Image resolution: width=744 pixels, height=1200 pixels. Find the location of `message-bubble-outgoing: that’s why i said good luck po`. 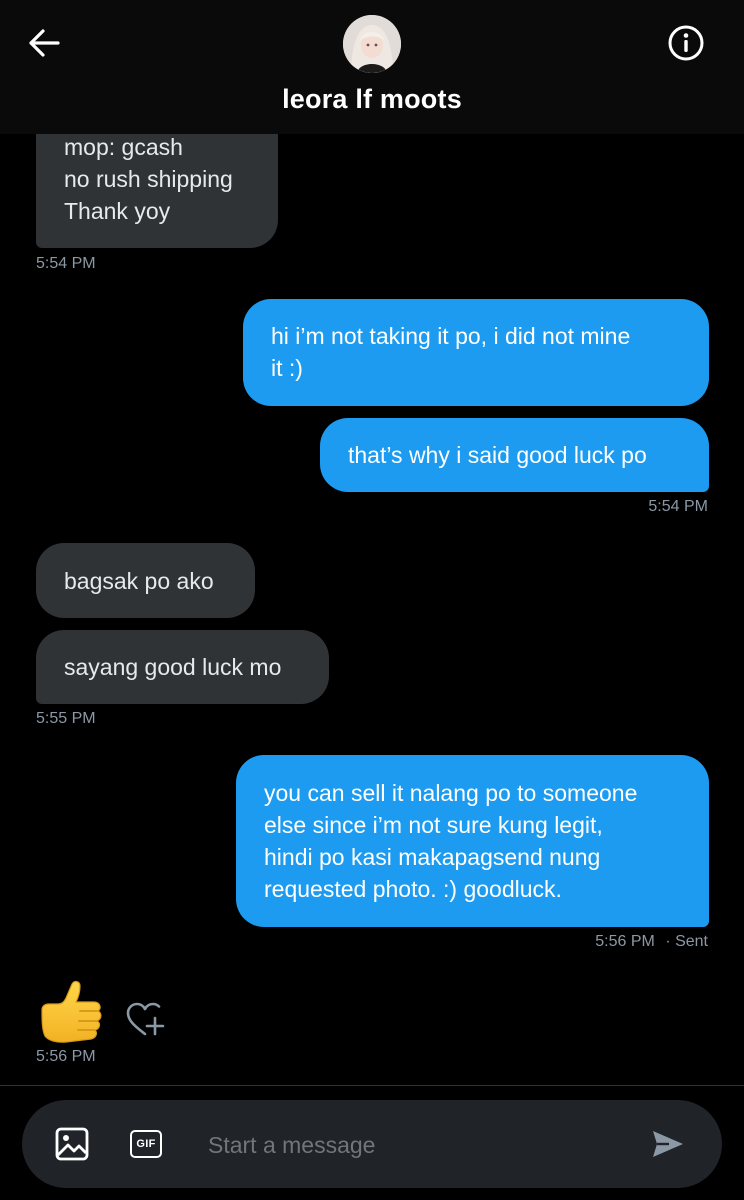

message-bubble-outgoing: that’s why i said good luck po is located at coordinates (514, 455).